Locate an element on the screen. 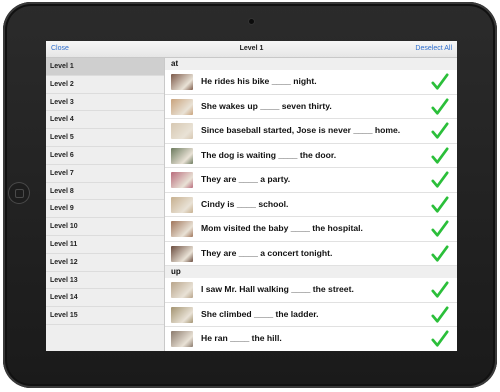 The height and width of the screenshot is (392, 500). sentence-row: They are ____ a party. is located at coordinates (311, 180).